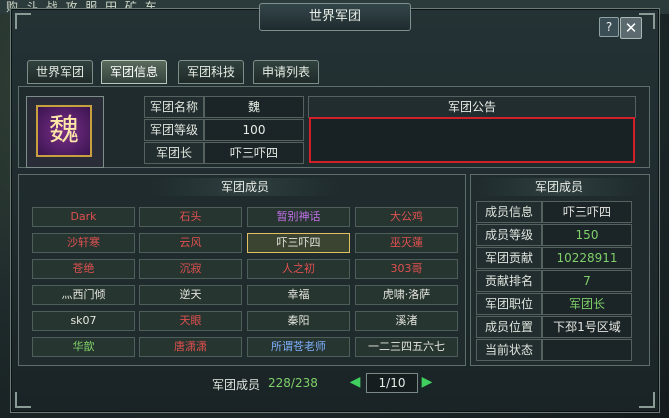 This screenshot has width=669, height=418. I want to click on detail-row: 成员信息 吓三吓四, so click(556, 212).